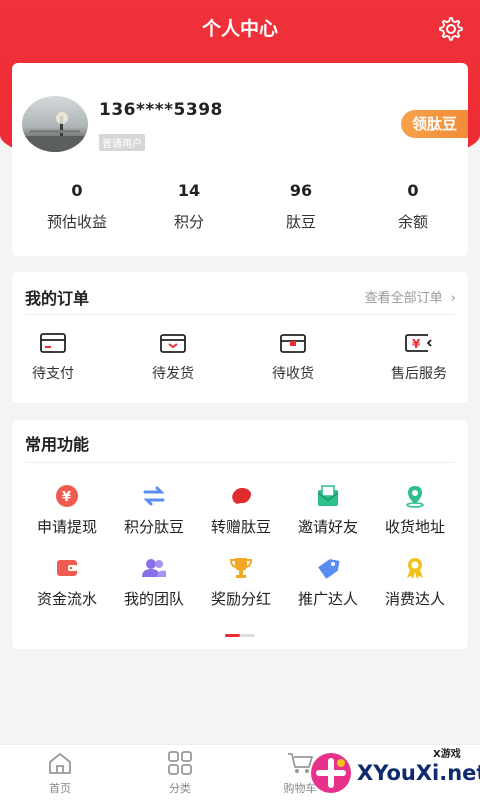  I want to click on func-my-team: 我的团队, so click(154, 582).